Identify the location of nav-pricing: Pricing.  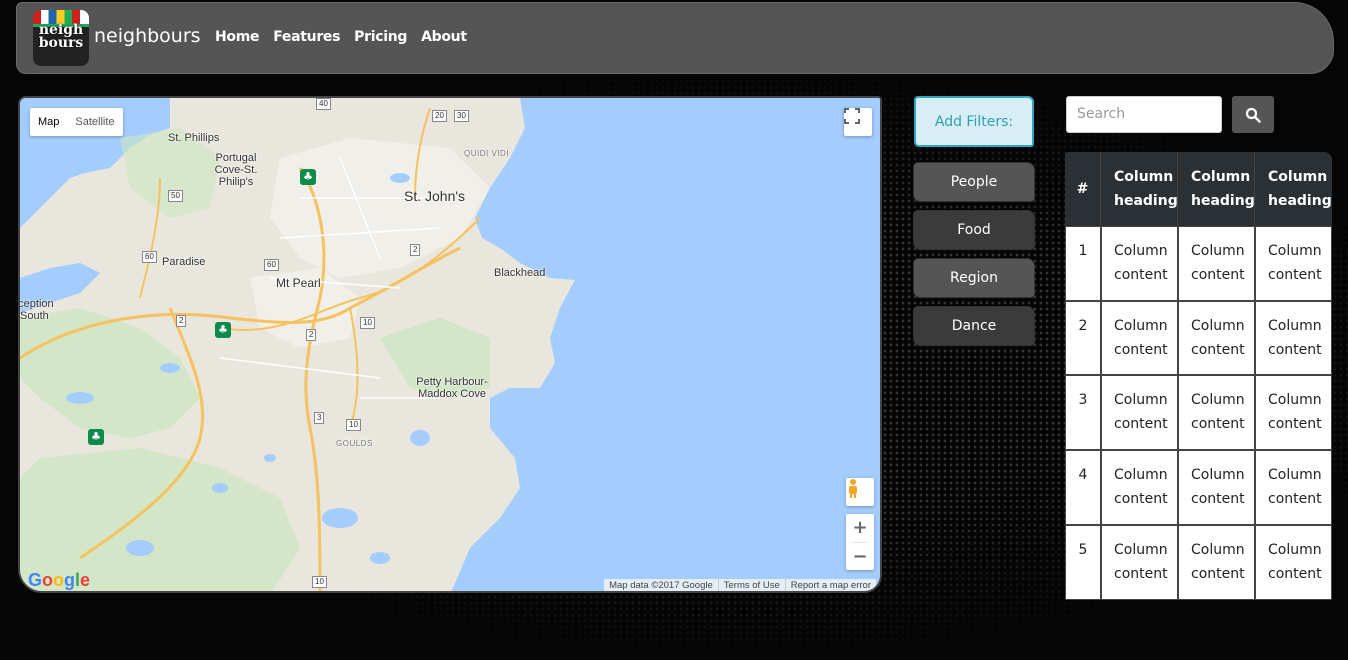
(380, 37).